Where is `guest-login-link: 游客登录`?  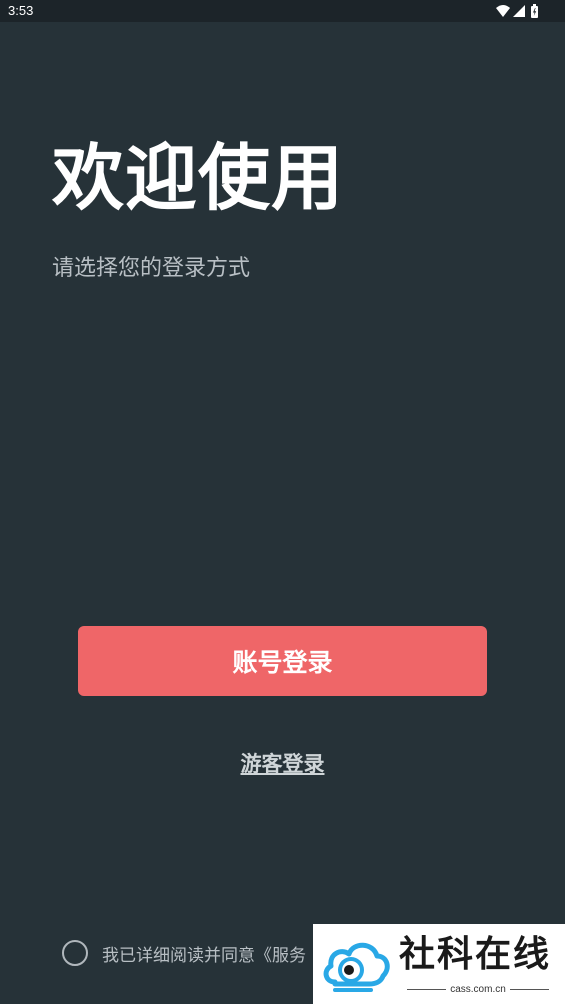
guest-login-link: 游客登录 is located at coordinates (282, 764).